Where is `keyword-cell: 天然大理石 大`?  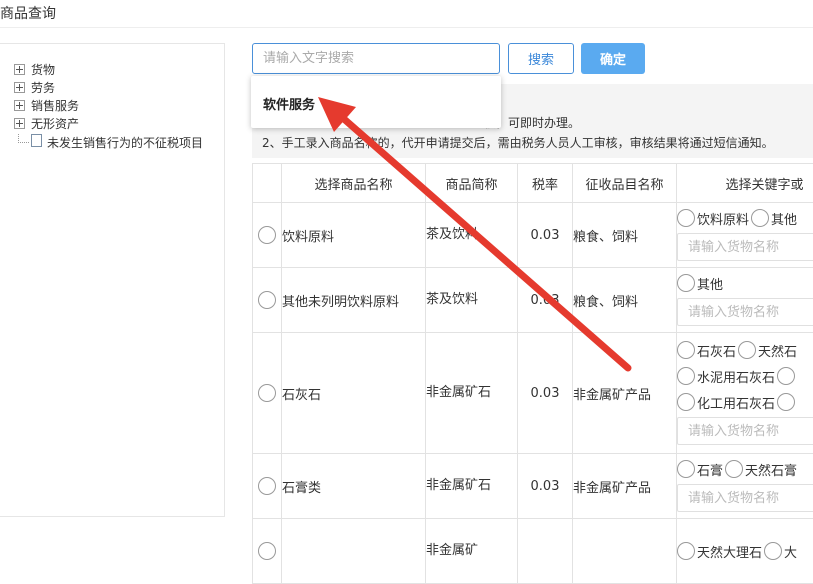
keyword-cell: 天然大理石 大 is located at coordinates (745, 551).